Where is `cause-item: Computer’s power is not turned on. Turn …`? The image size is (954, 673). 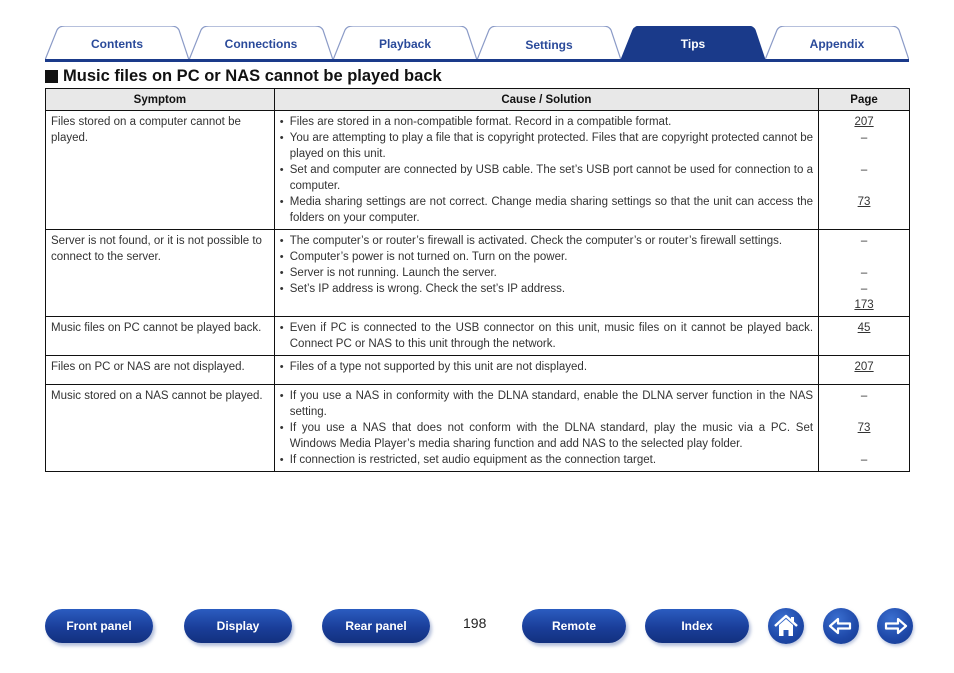 cause-item: Computer’s power is not turned on. Turn … is located at coordinates (546, 257).